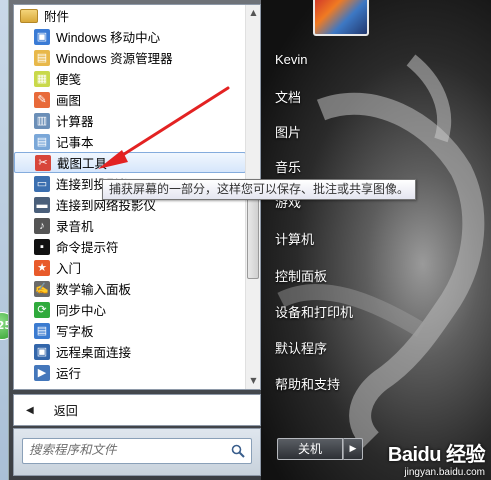 Image resolution: width=491 pixels, height=480 pixels. I want to click on run-icon: ▶, so click(42, 372).